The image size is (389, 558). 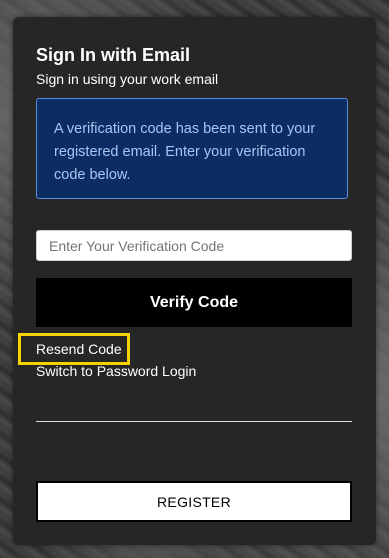 What do you see at coordinates (127, 79) in the screenshot?
I see `page-subtitle: Sign in using your work email` at bounding box center [127, 79].